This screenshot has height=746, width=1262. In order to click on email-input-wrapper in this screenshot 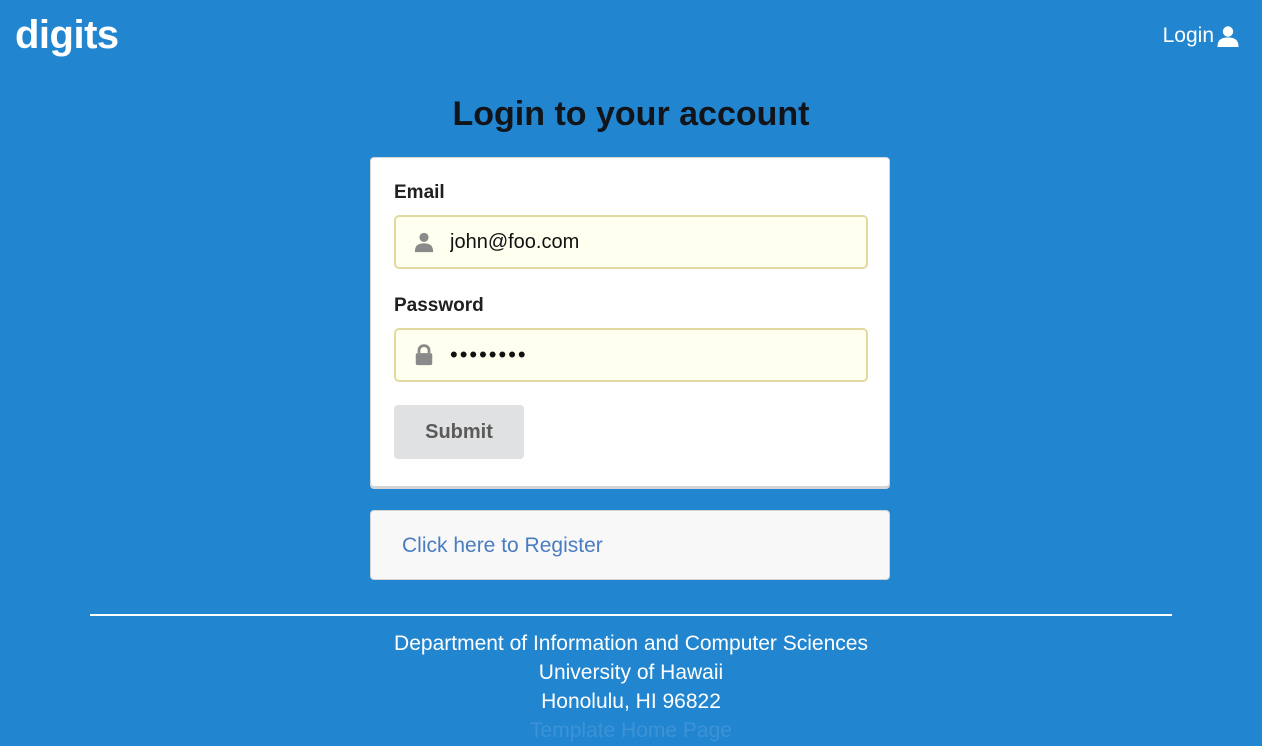, I will do `click(631, 242)`.